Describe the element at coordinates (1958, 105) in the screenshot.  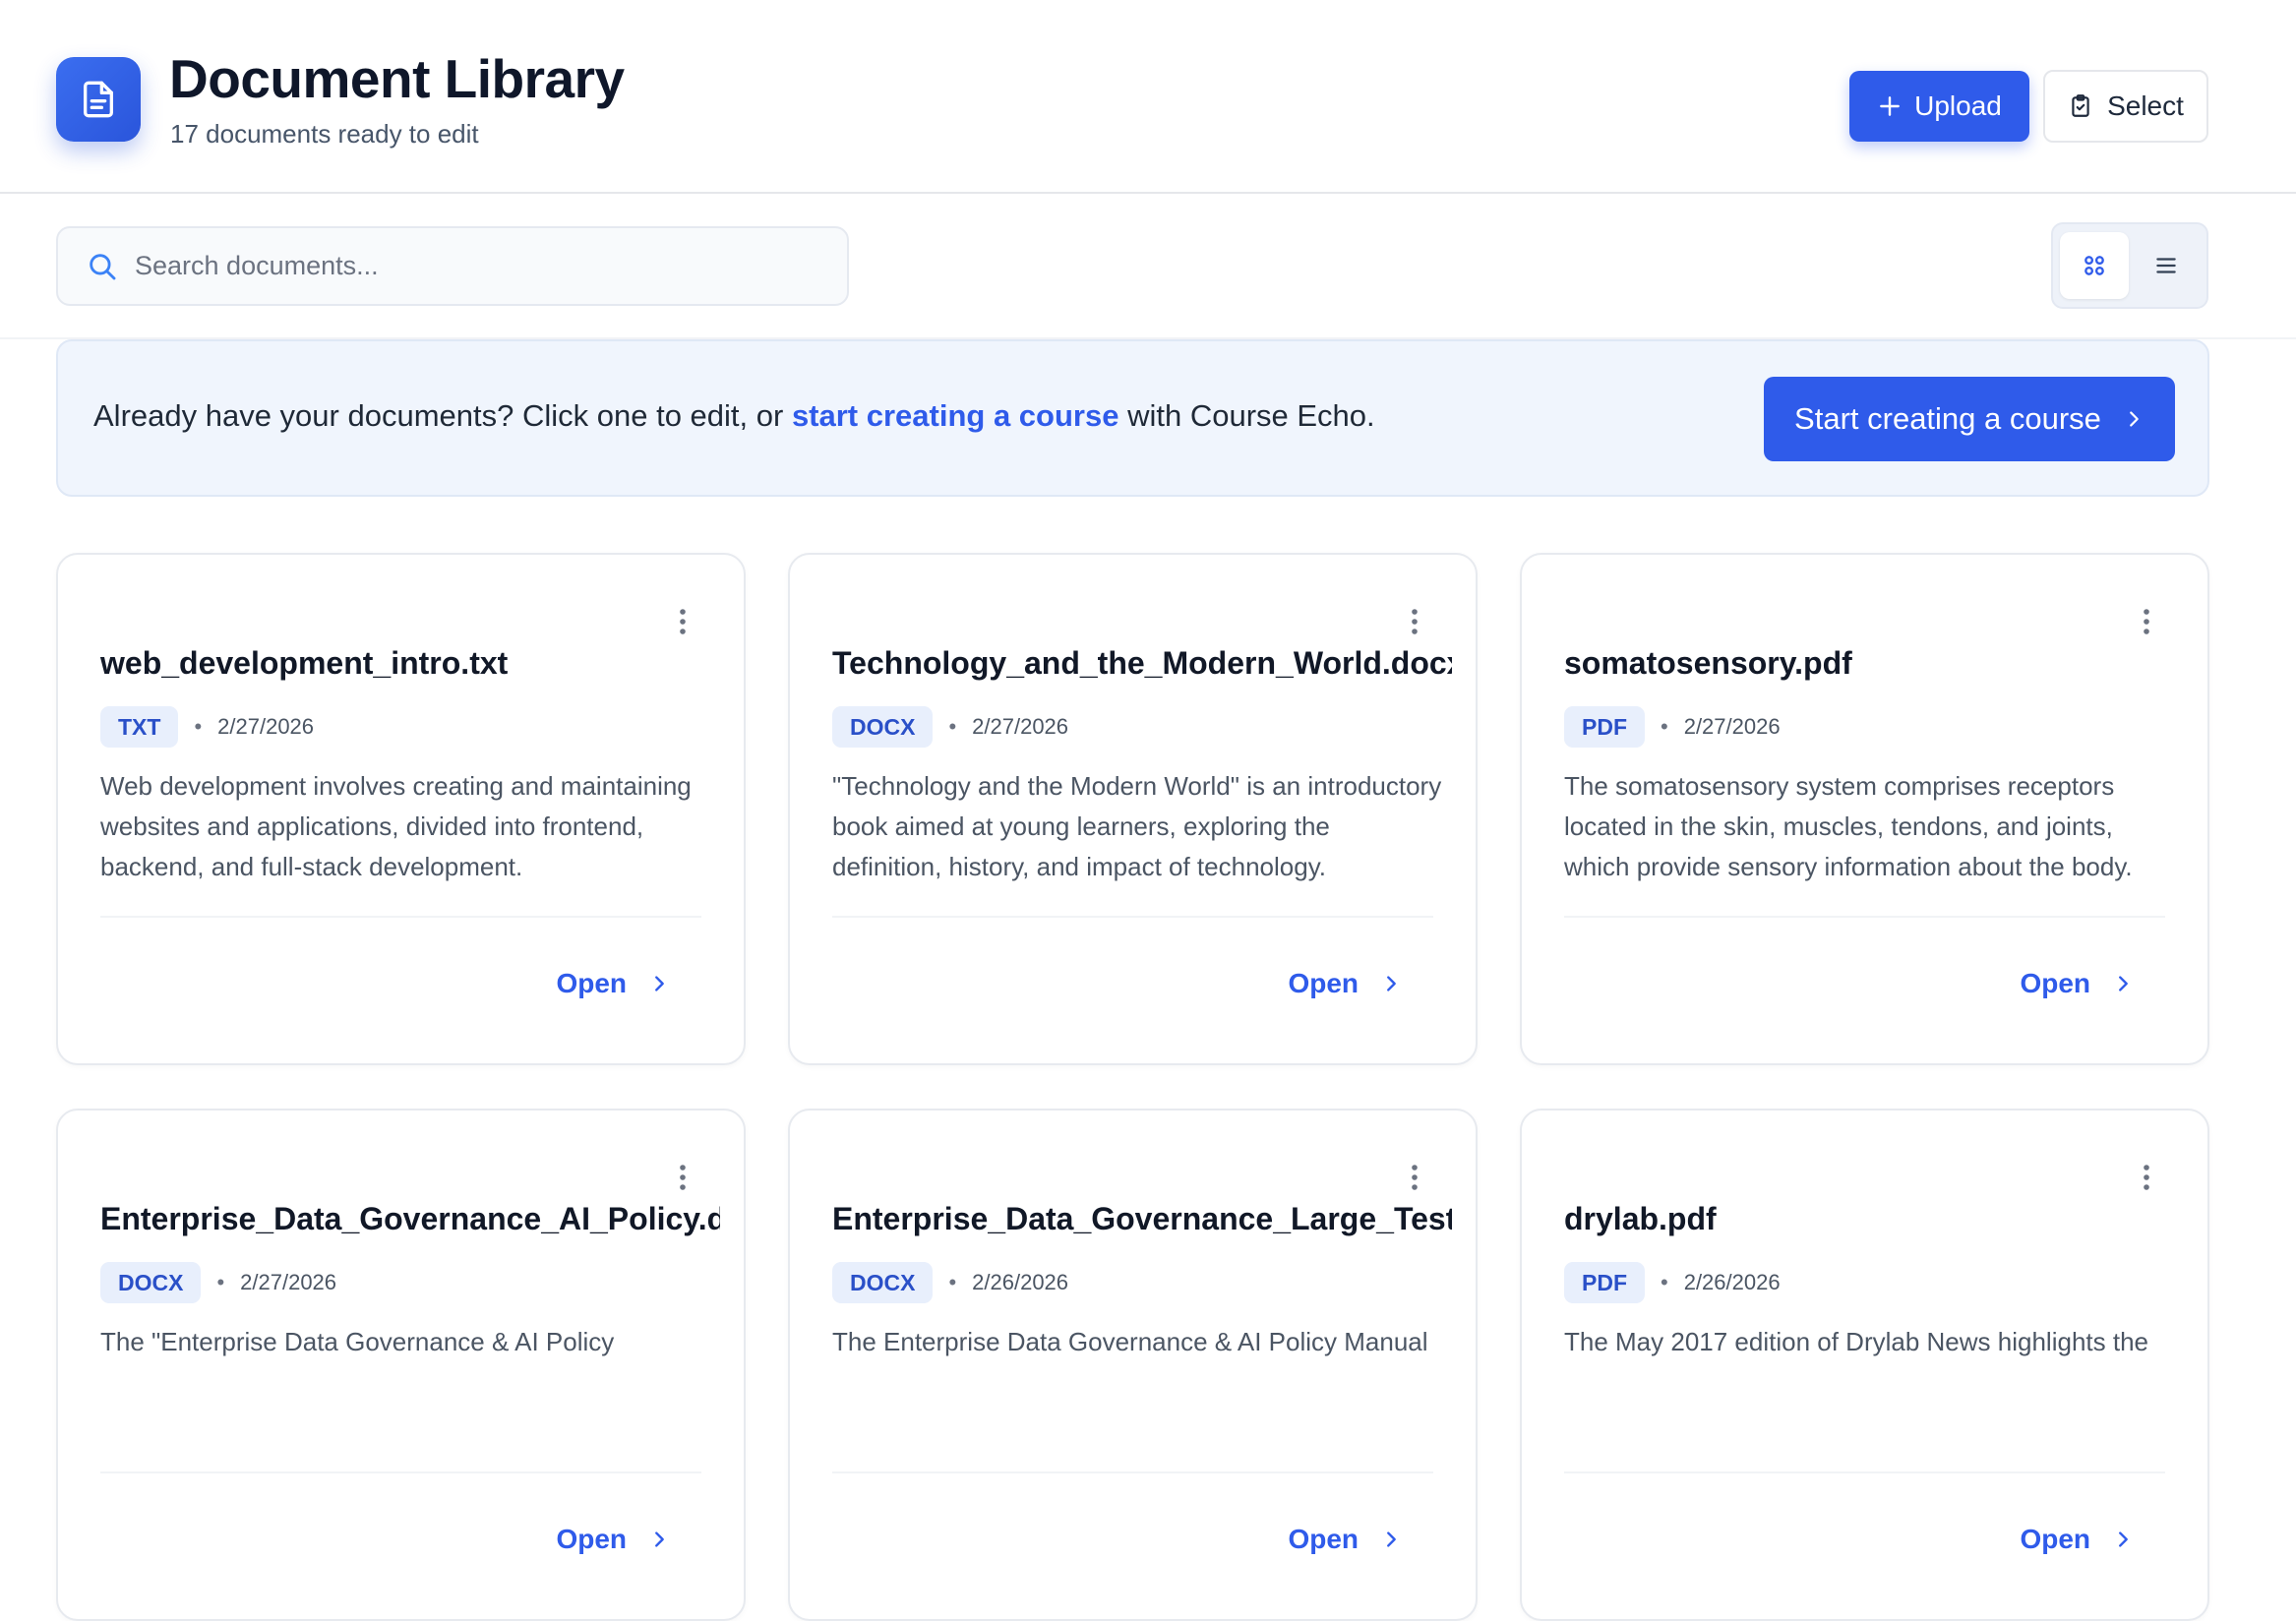
I see `upload-button-label: Upload` at that location.